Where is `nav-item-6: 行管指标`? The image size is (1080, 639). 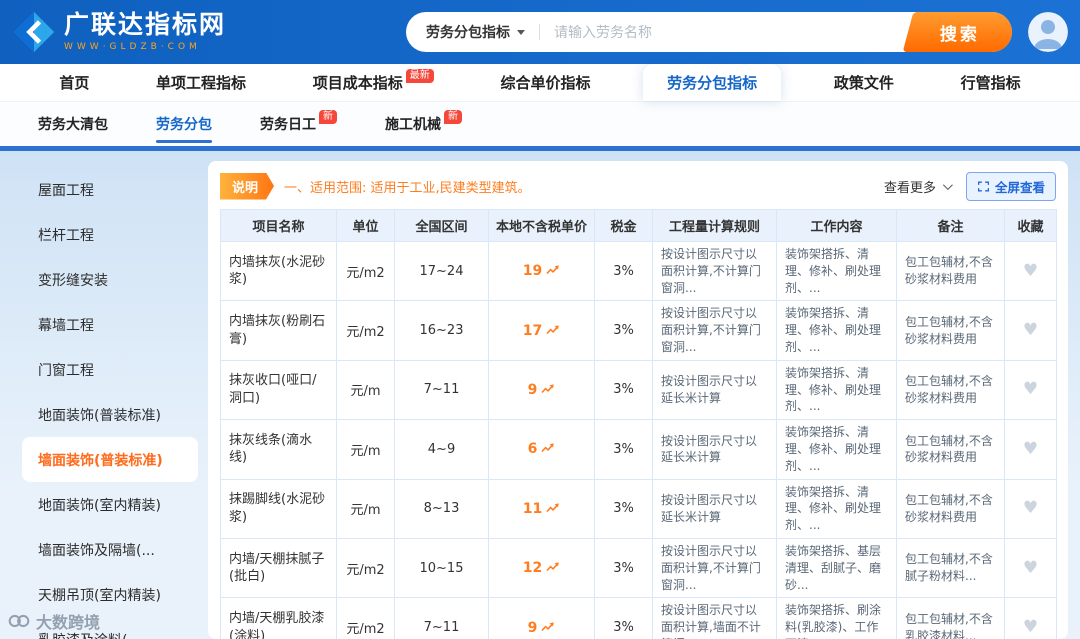 nav-item-6: 行管指标 is located at coordinates (991, 82).